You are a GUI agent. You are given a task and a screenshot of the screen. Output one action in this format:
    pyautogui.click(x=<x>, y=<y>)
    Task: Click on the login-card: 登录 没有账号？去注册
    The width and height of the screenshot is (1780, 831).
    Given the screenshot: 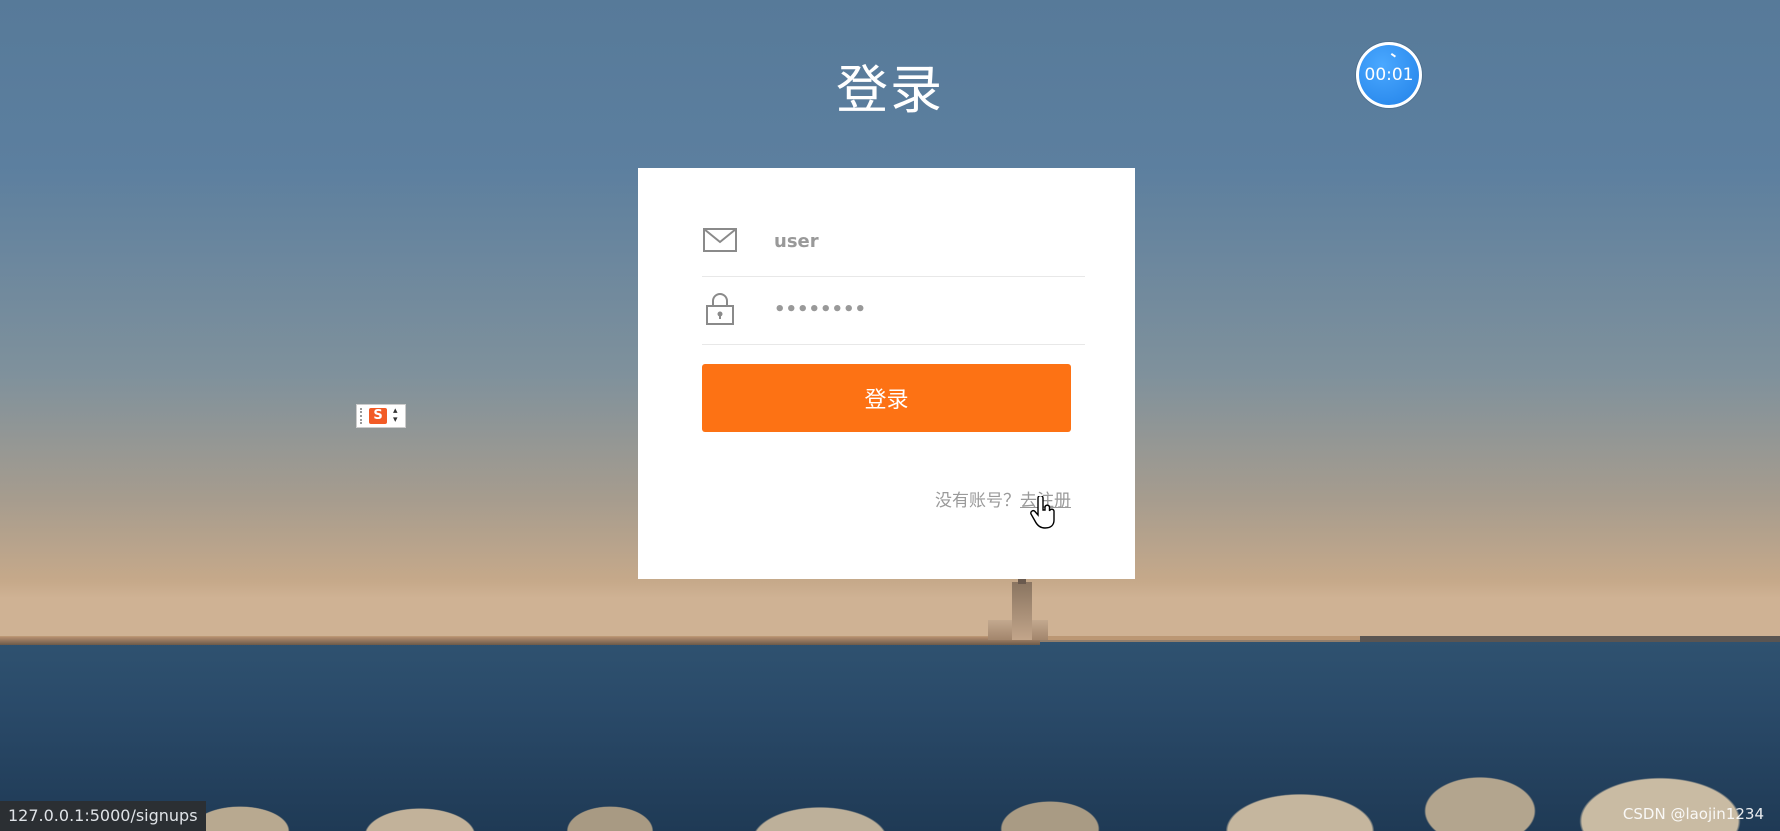 What is the action you would take?
    pyautogui.click(x=886, y=373)
    